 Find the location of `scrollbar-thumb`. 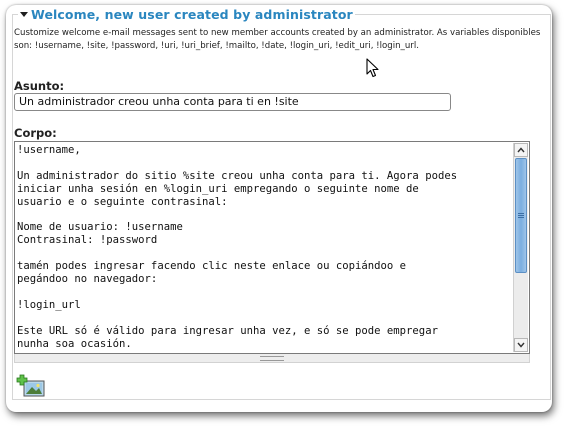

scrollbar-thumb is located at coordinates (521, 215).